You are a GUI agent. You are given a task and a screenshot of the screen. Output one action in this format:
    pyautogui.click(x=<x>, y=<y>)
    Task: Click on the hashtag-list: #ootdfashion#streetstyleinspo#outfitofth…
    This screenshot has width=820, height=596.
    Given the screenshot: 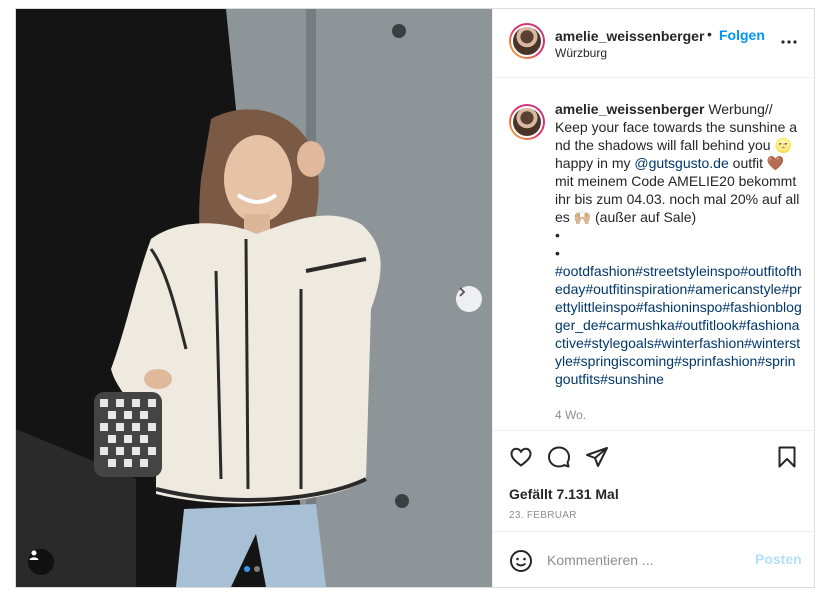 What is the action you would take?
    pyautogui.click(x=679, y=325)
    